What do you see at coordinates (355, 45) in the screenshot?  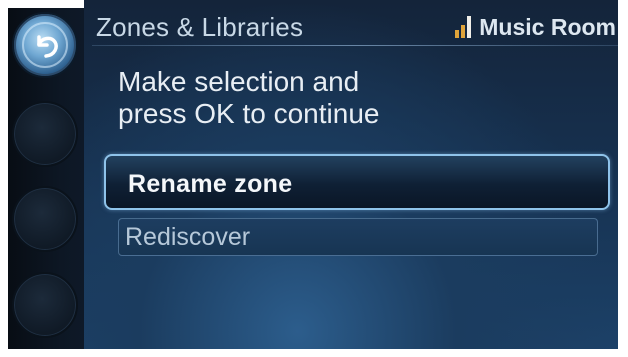 I see `header-divider` at bounding box center [355, 45].